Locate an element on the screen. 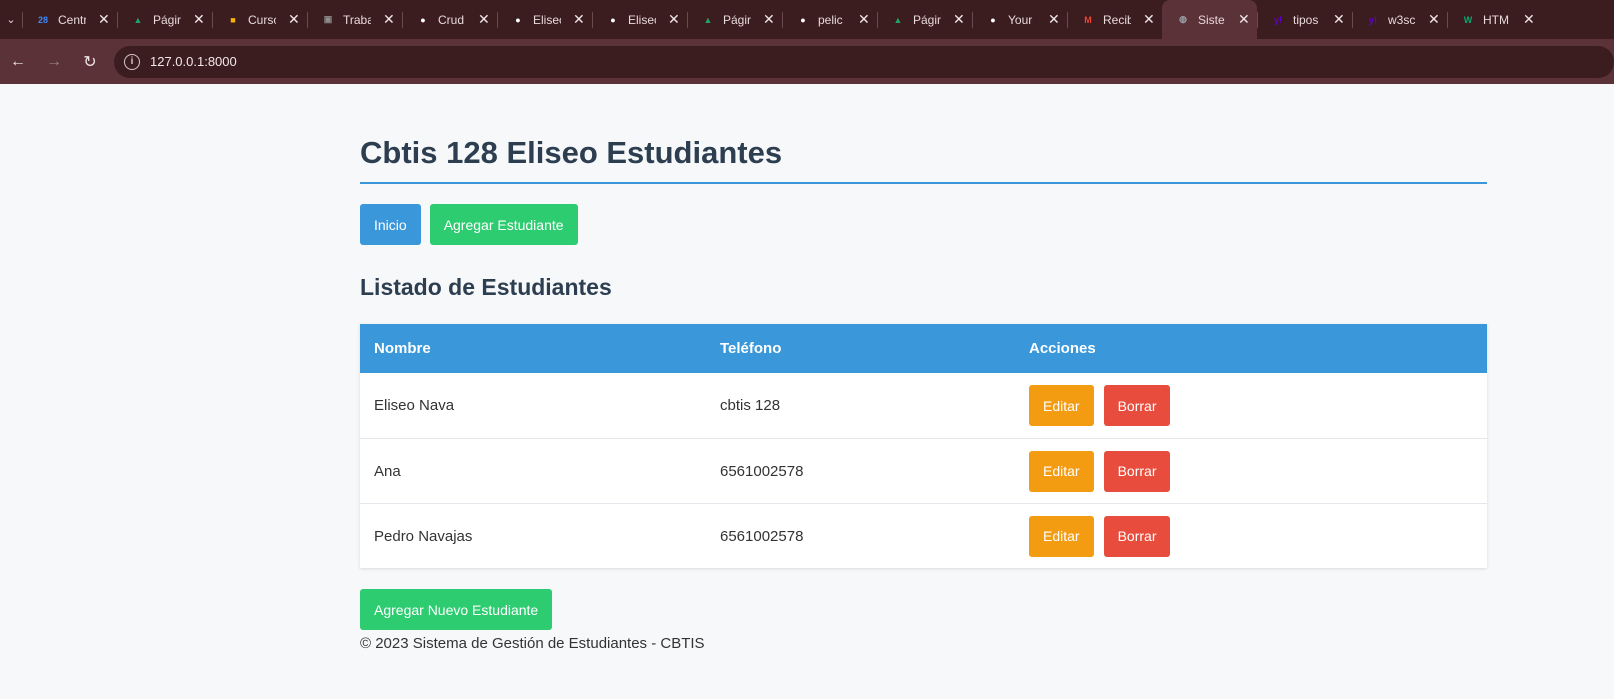 The height and width of the screenshot is (699, 1614). url-text: 127.0.0.1:8000 is located at coordinates (193, 61).